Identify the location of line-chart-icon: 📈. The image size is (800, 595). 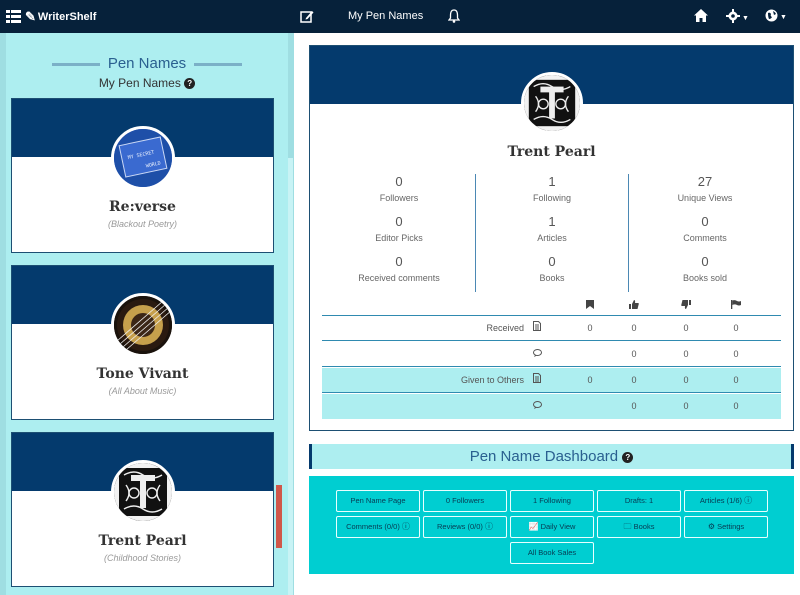
(533, 526).